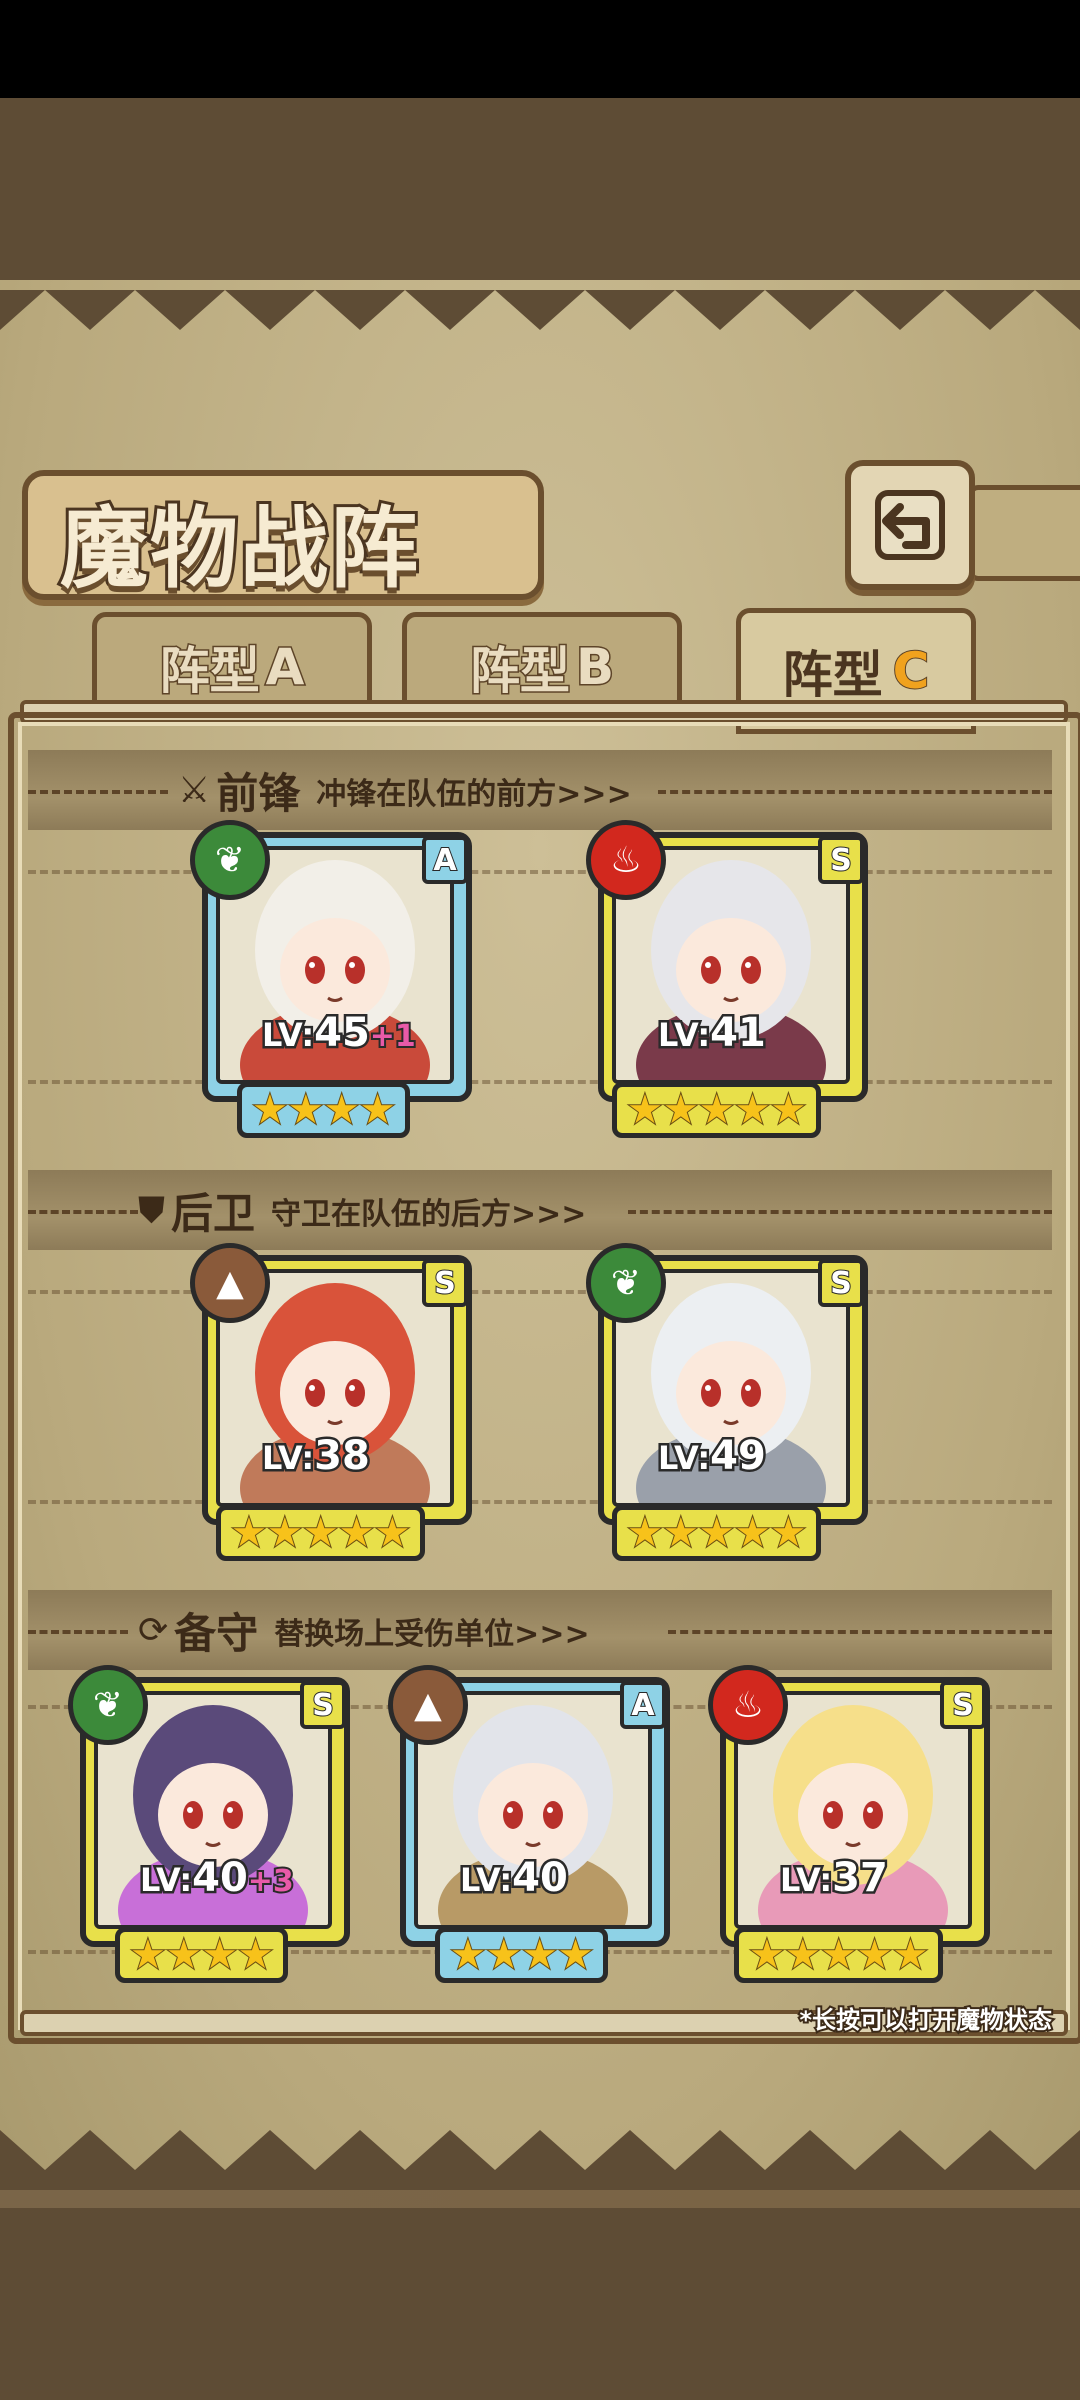 Image resolution: width=1080 pixels, height=2400 pixels. Describe the element at coordinates (258, 793) in the screenshot. I see `section-title: 前锋` at that location.